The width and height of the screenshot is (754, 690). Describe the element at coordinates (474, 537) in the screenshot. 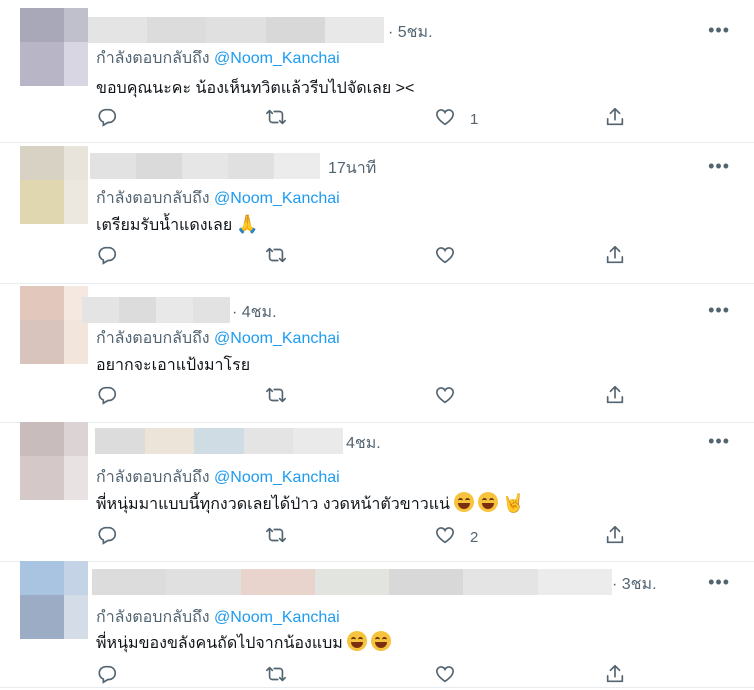

I see `like-count: 2` at that location.